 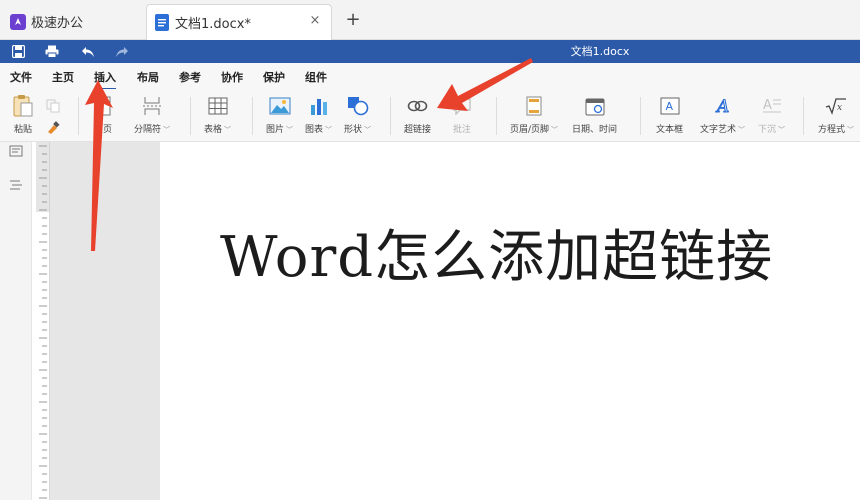 I want to click on word-art-button: A 文字艺术 ﹀, so click(x=722, y=117).